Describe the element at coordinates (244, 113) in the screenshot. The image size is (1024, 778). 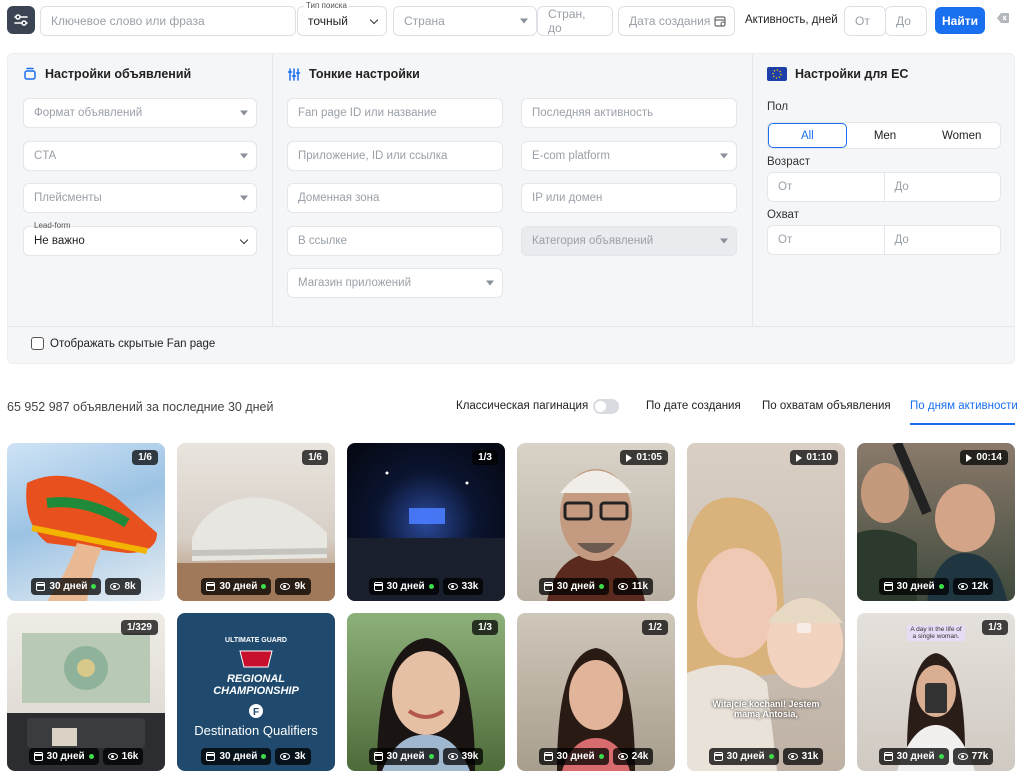
I see `caret-down-icon` at that location.